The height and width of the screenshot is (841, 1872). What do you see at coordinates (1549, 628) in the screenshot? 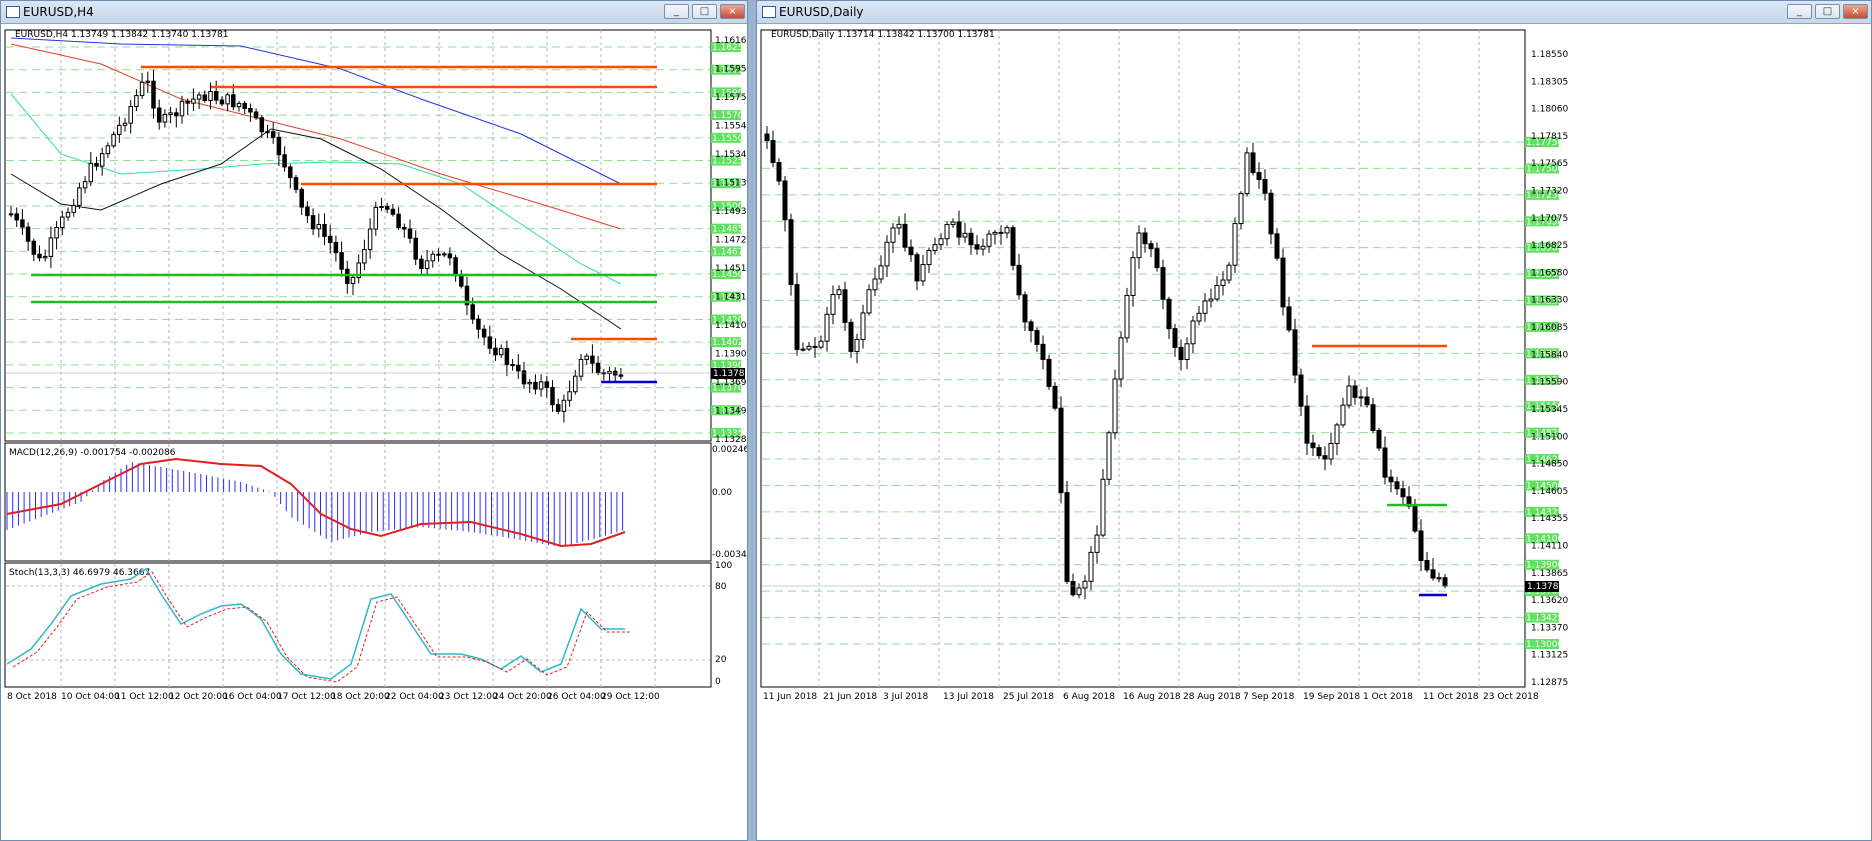
I see `price-tick-label: 1.13370` at bounding box center [1549, 628].